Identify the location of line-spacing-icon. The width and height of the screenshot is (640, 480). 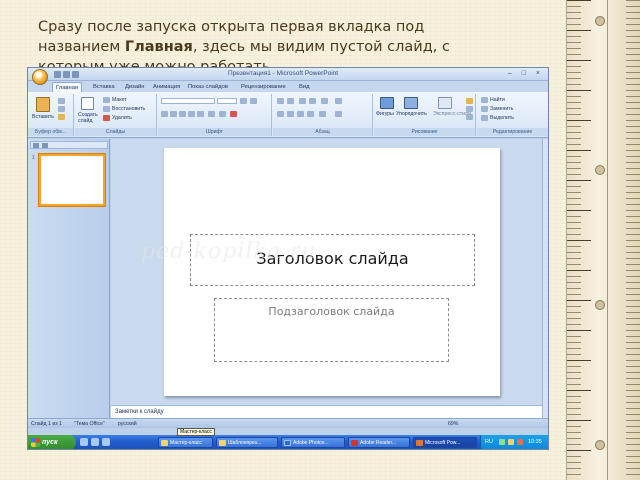
(324, 101).